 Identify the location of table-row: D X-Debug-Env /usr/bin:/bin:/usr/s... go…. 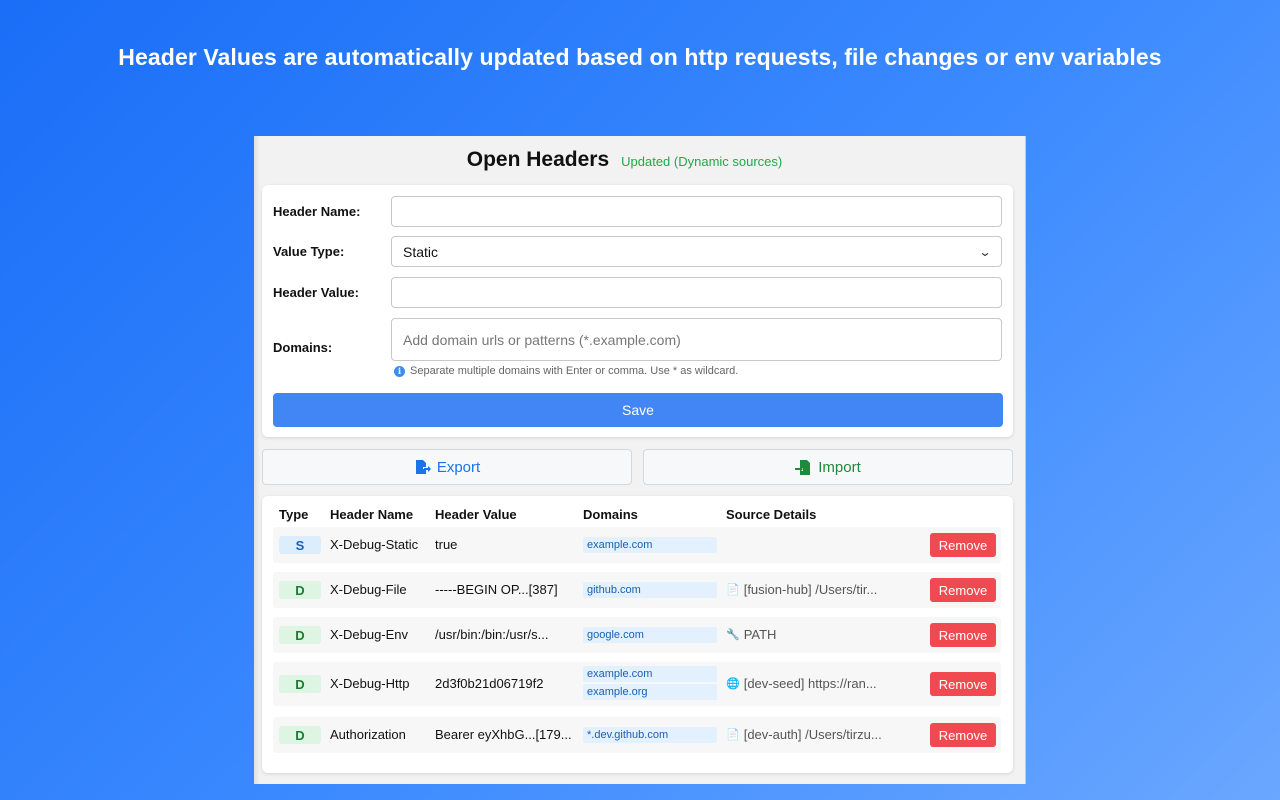
(637, 635).